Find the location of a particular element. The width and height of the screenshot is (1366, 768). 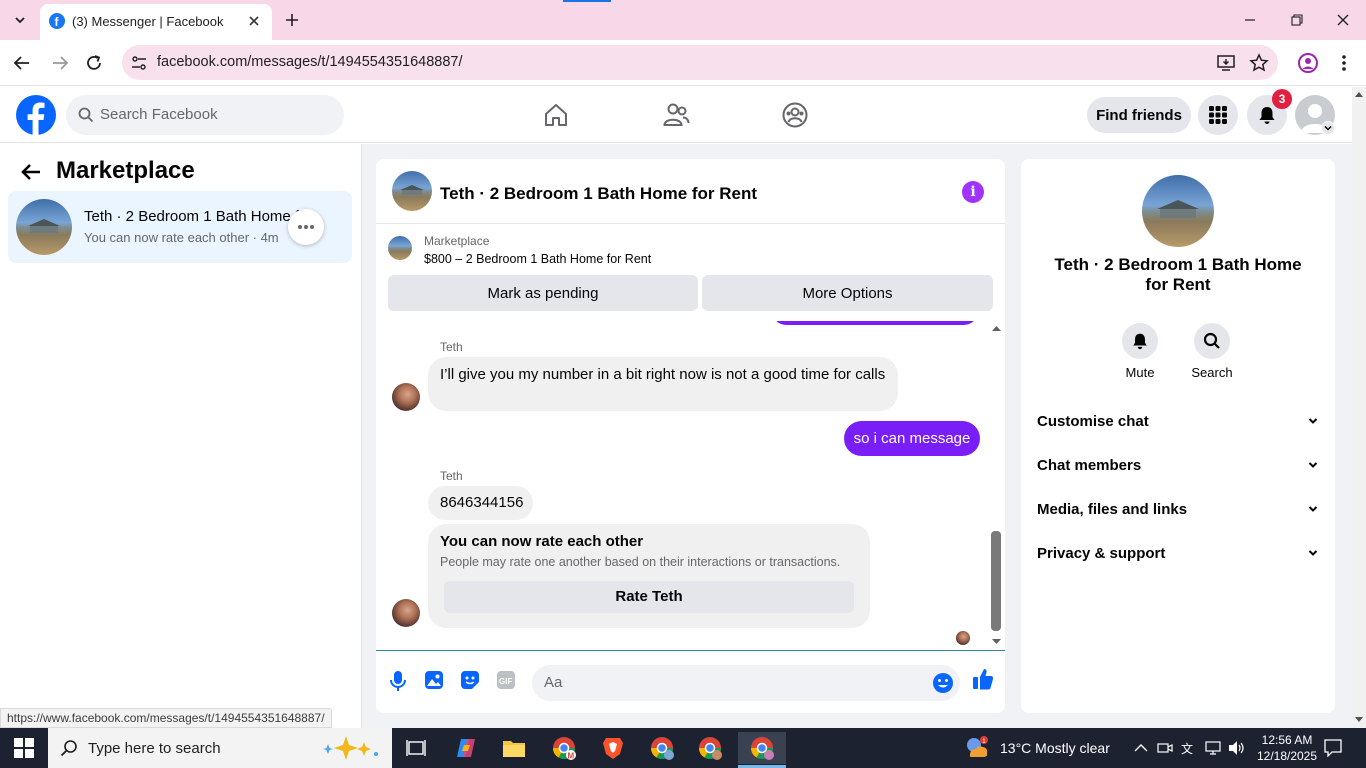

privacy-support-row: Privacy & support is located at coordinates (1178, 553).